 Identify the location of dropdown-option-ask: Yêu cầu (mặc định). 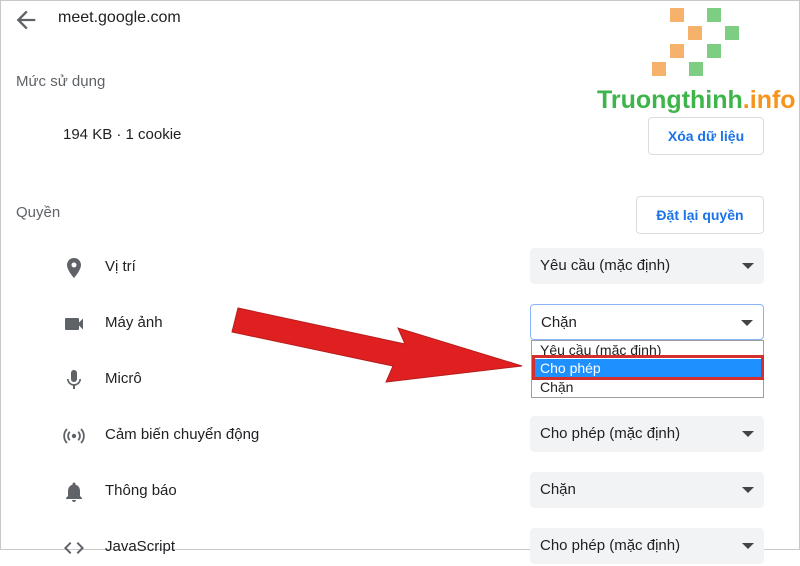
(647, 350).